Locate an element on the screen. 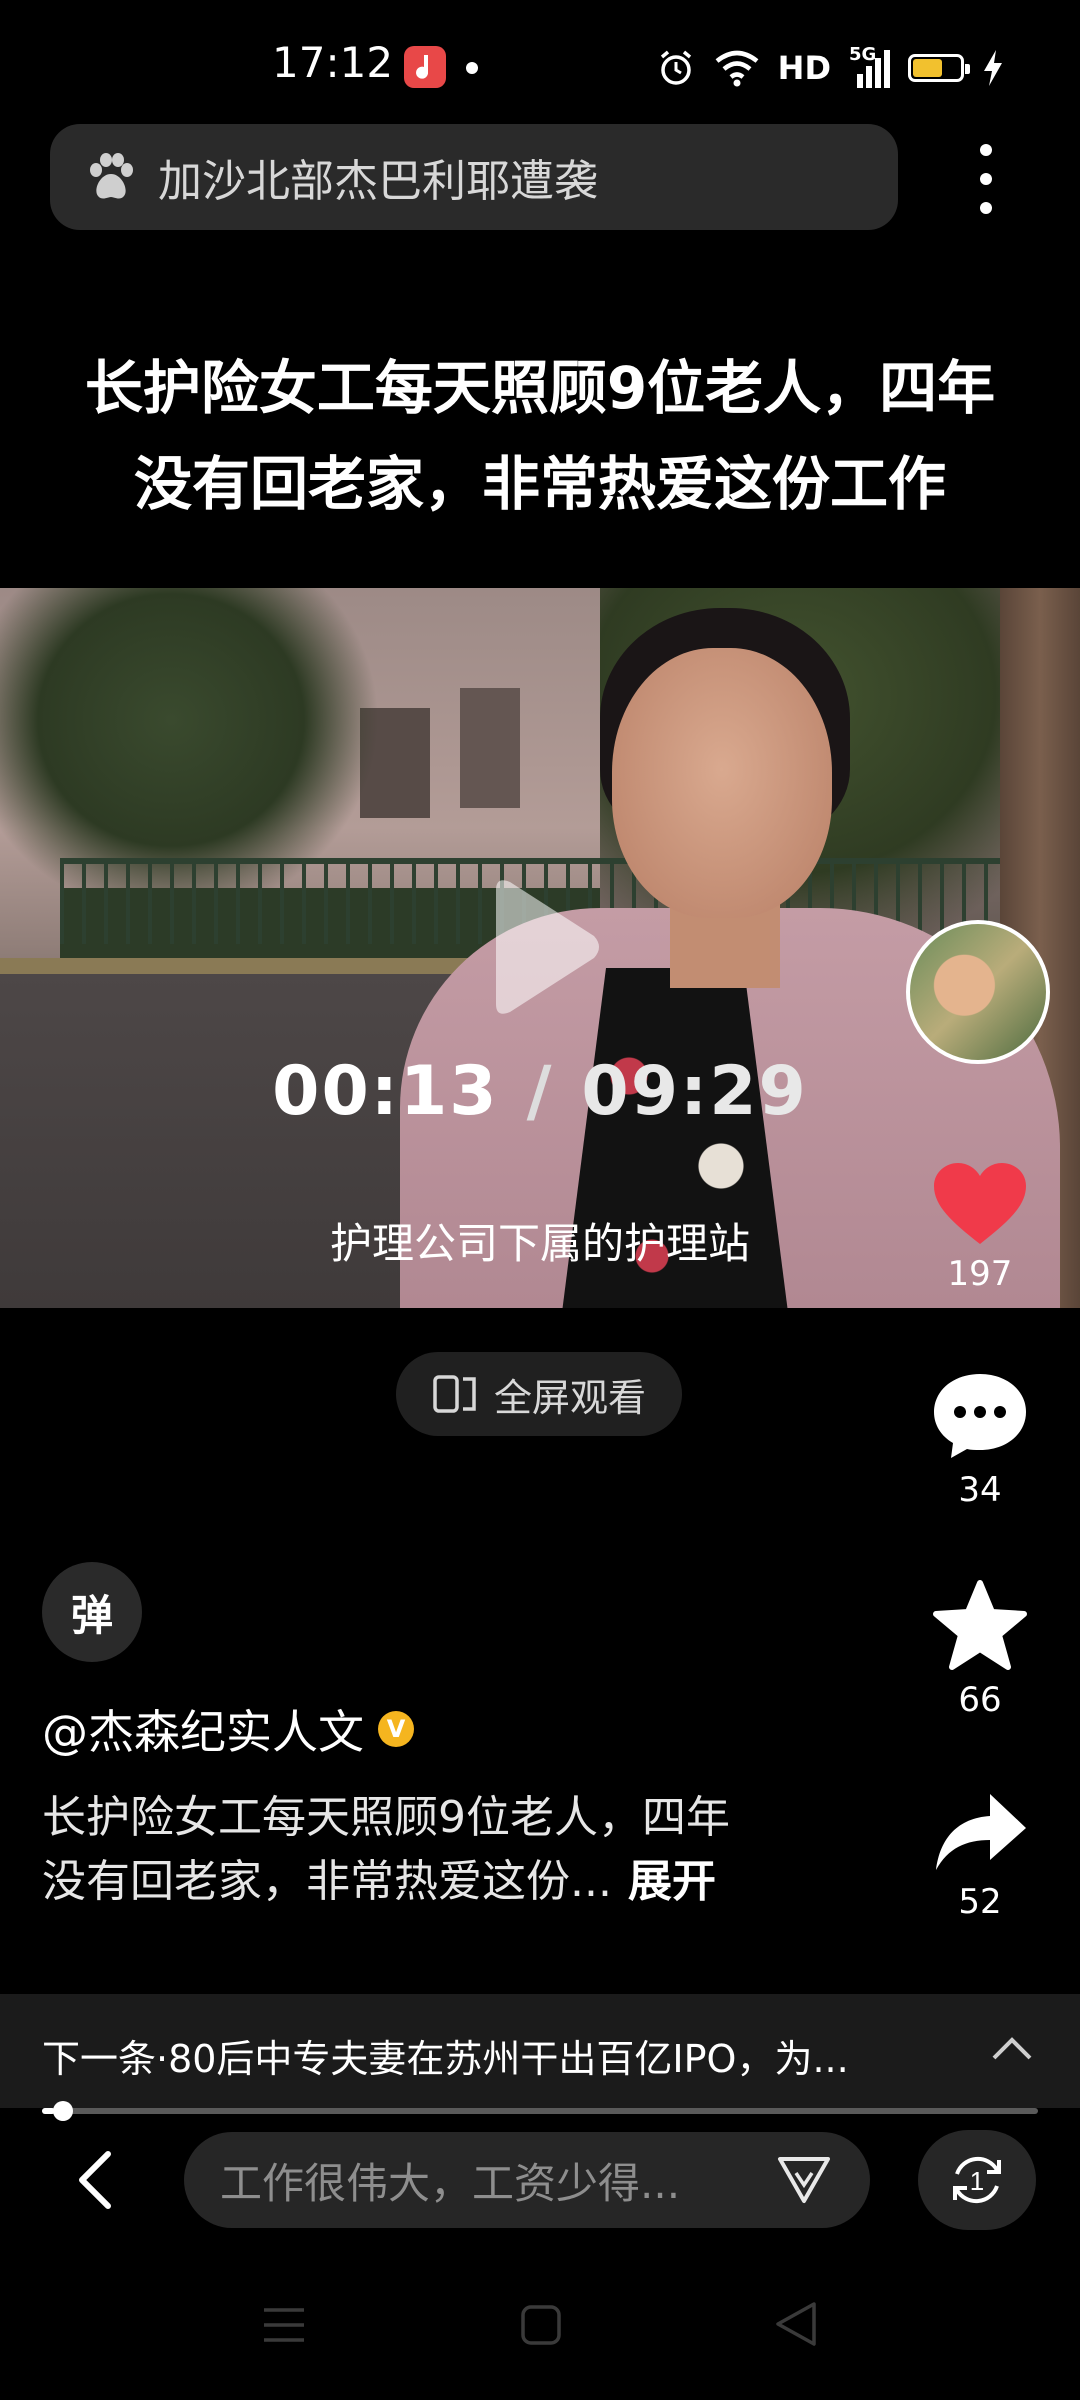  favorite-count: 66 is located at coordinates (980, 1700).